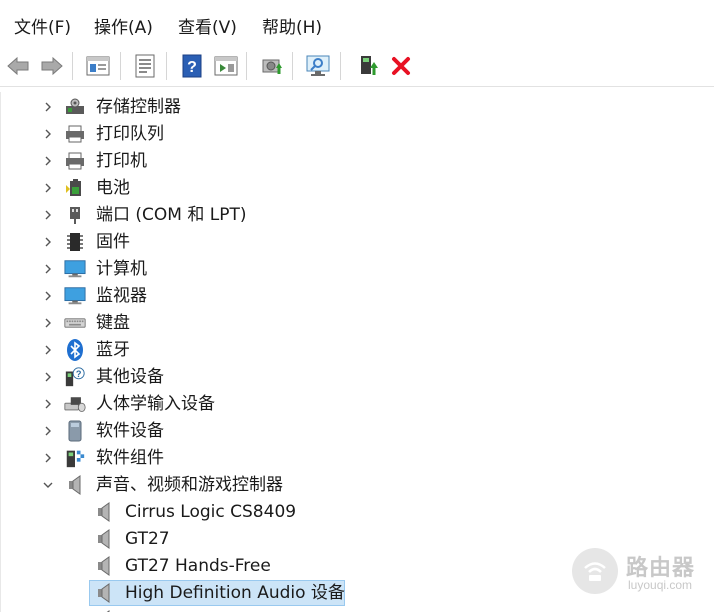 The image size is (714, 612). I want to click on tree-item-other-devices: ? 其他设备, so click(357, 377).